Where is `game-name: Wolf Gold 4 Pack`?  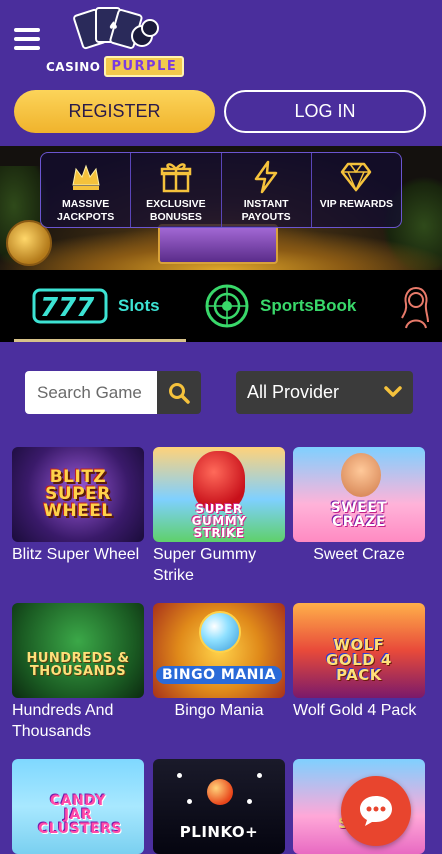 game-name: Wolf Gold 4 Pack is located at coordinates (359, 710).